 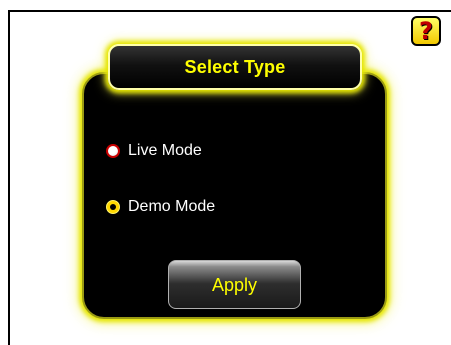 I want to click on radio-selected-dot, so click(x=113, y=207).